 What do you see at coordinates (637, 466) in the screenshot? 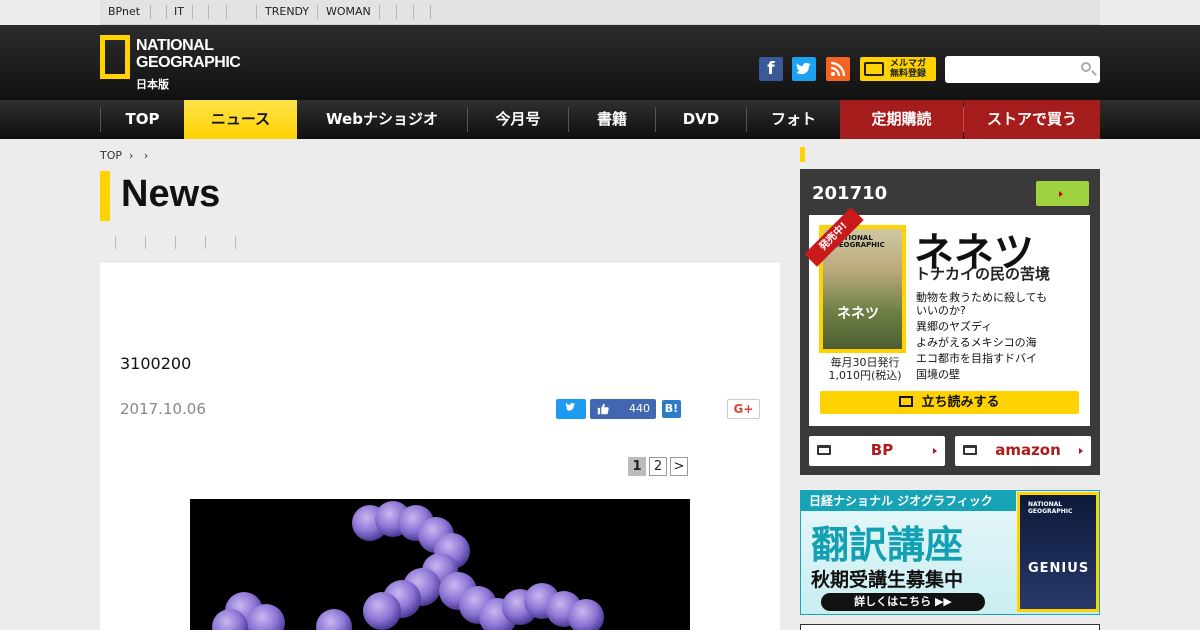
I see `page-1: 1` at bounding box center [637, 466].